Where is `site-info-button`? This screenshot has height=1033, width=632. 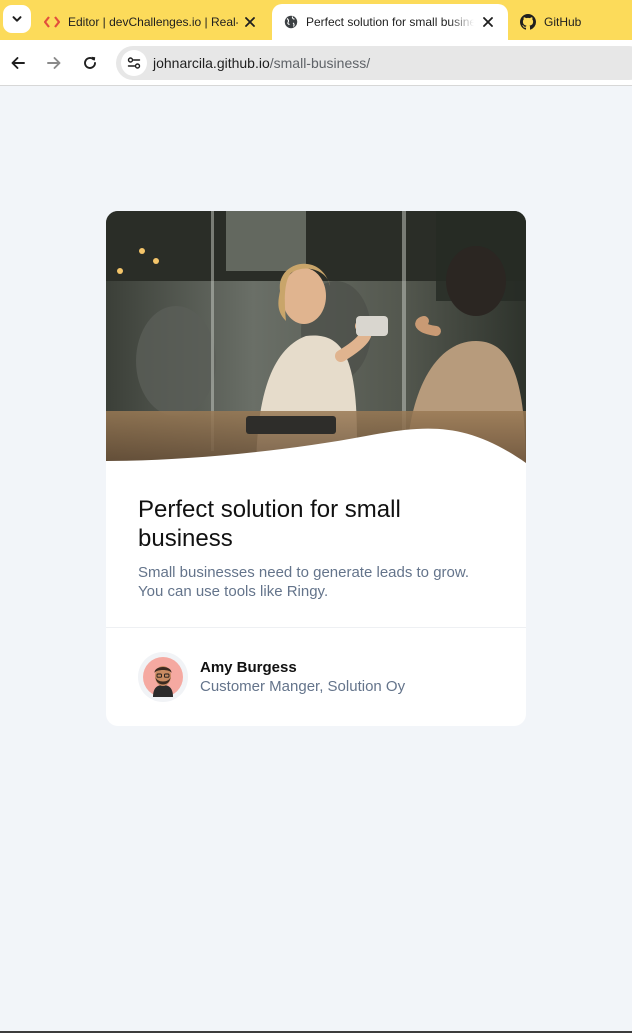
site-info-button is located at coordinates (134, 63).